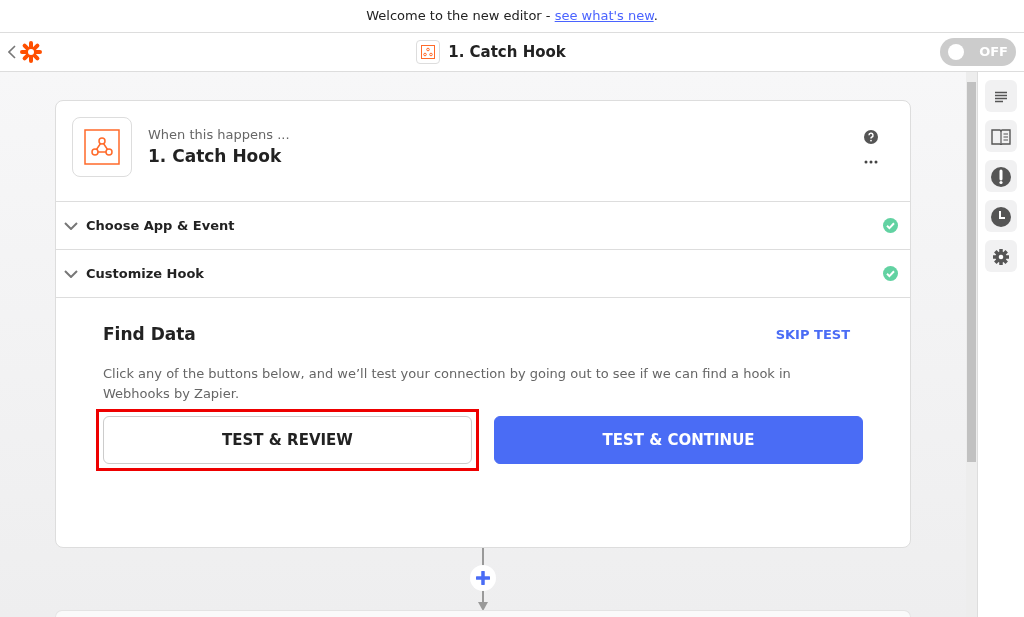 This screenshot has width=1024, height=617. What do you see at coordinates (871, 137) in the screenshot?
I see `help-icon` at bounding box center [871, 137].